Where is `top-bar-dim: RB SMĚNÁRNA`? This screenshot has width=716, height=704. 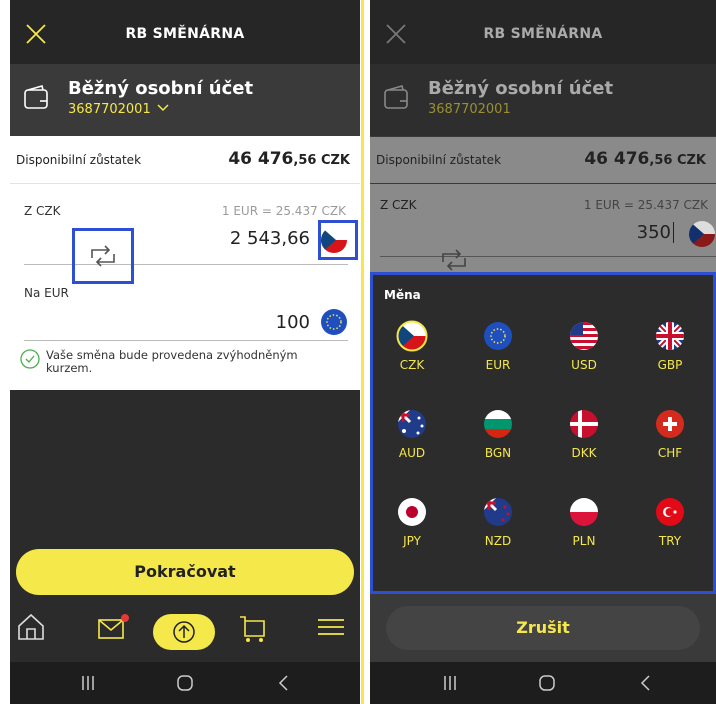
top-bar-dim: RB SMĚNÁRNA is located at coordinates (543, 36).